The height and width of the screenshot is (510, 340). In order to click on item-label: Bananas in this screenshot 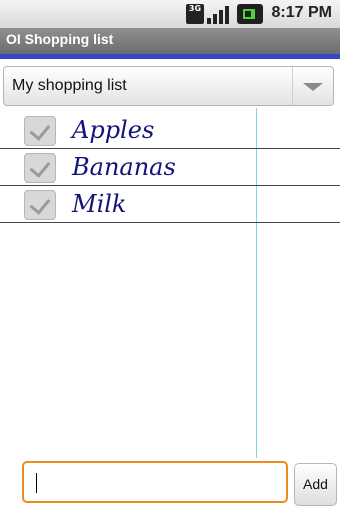, I will do `click(124, 167)`.